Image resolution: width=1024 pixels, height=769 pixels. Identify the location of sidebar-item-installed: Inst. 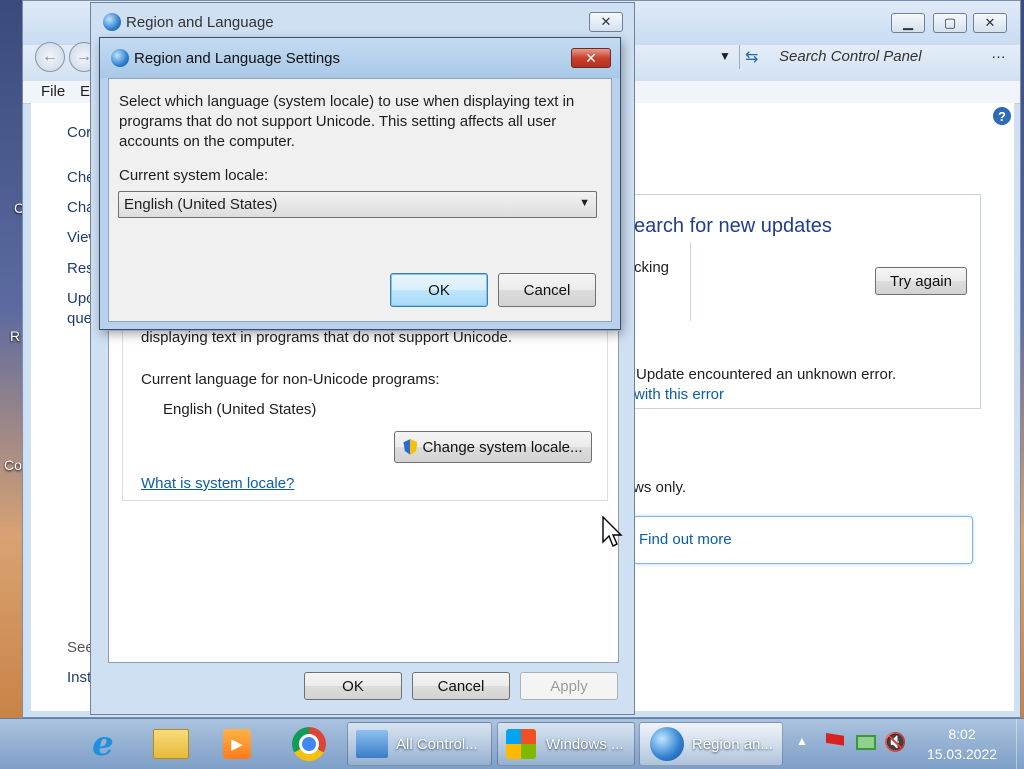
(79, 677).